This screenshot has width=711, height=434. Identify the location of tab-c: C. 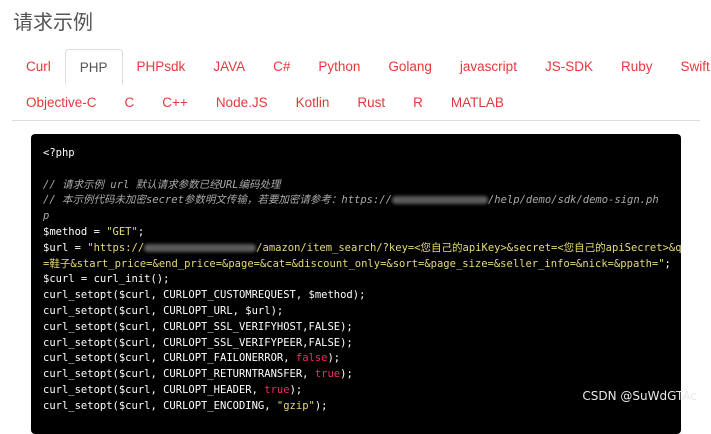
(130, 103).